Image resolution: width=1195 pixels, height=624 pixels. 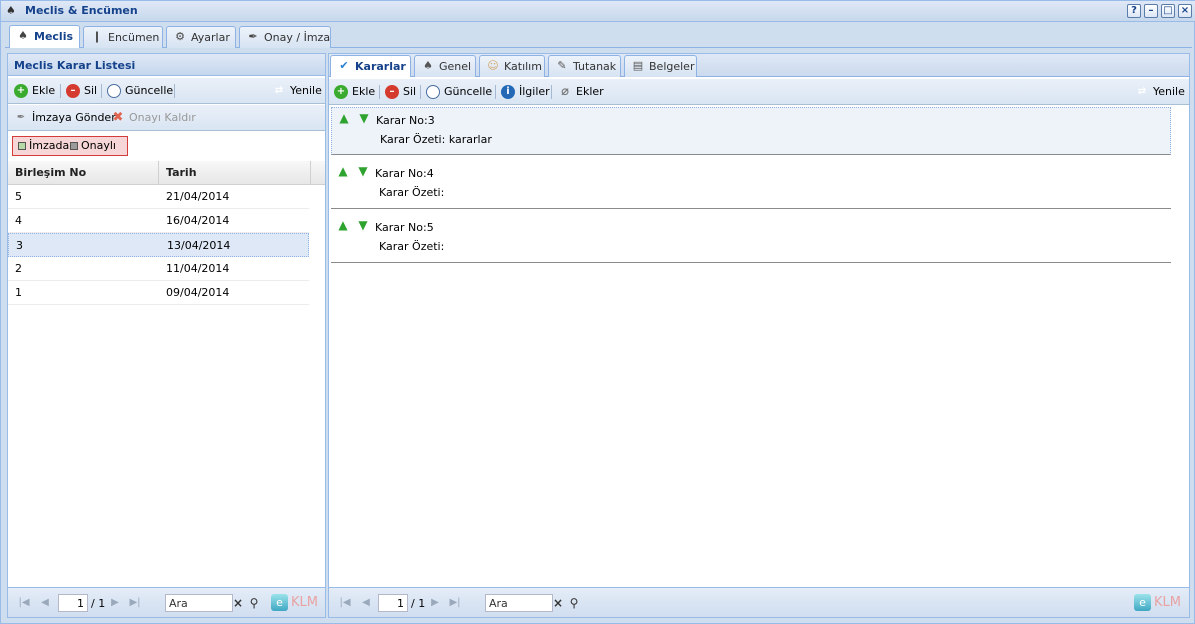 I want to click on filter-label: Onaylı, so click(x=98, y=145).